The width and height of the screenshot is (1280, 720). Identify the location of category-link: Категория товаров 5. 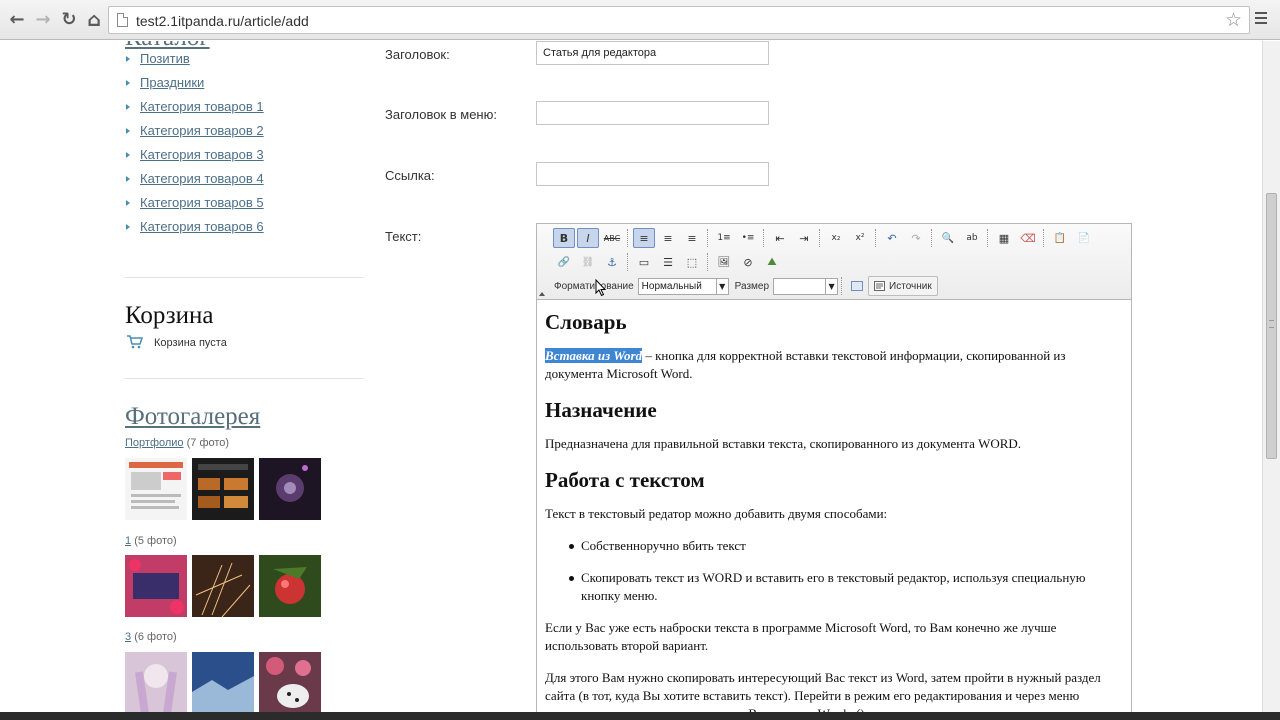
(202, 202).